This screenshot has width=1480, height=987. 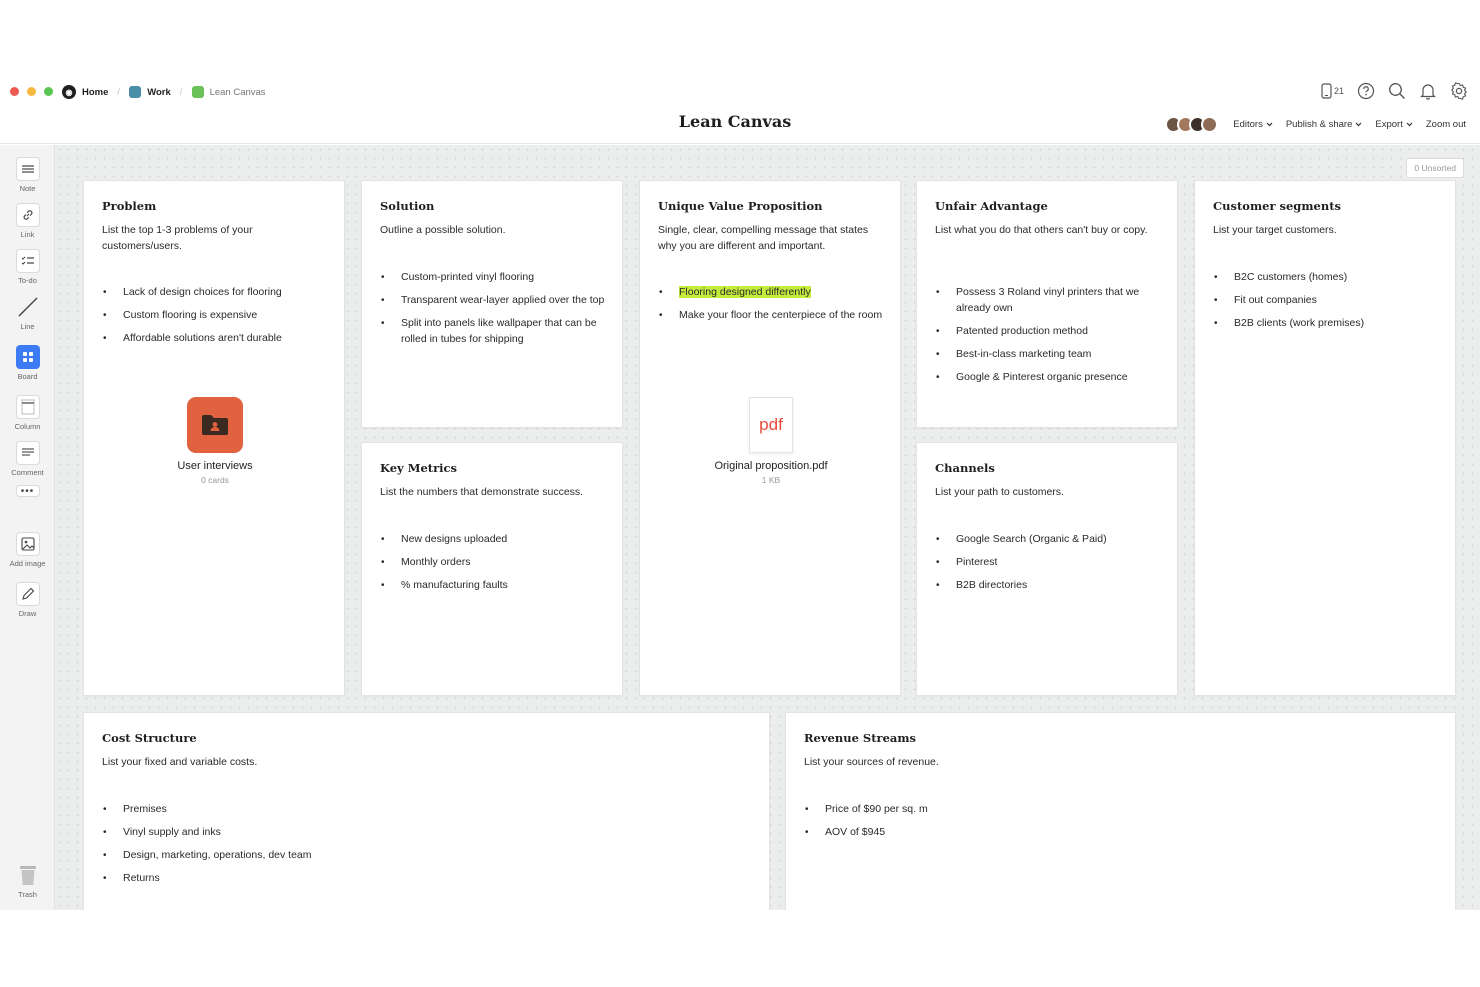 I want to click on list-item: B2B directories, so click(x=1049, y=586).